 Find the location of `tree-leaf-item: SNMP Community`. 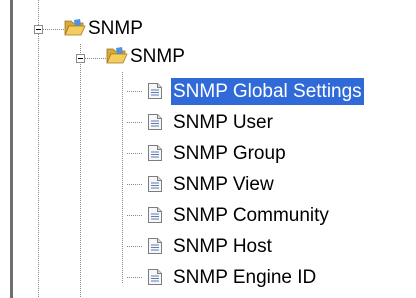

tree-leaf-item: SNMP Community is located at coordinates (208, 215).